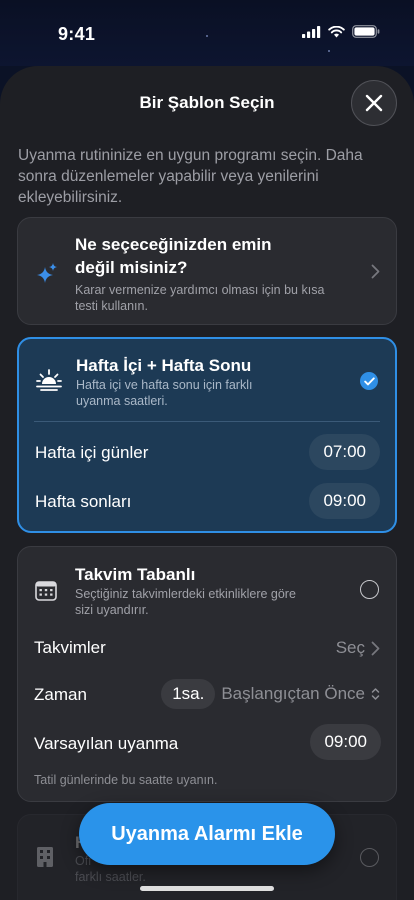  I want to click on calendars-select: Seç, so click(358, 648).